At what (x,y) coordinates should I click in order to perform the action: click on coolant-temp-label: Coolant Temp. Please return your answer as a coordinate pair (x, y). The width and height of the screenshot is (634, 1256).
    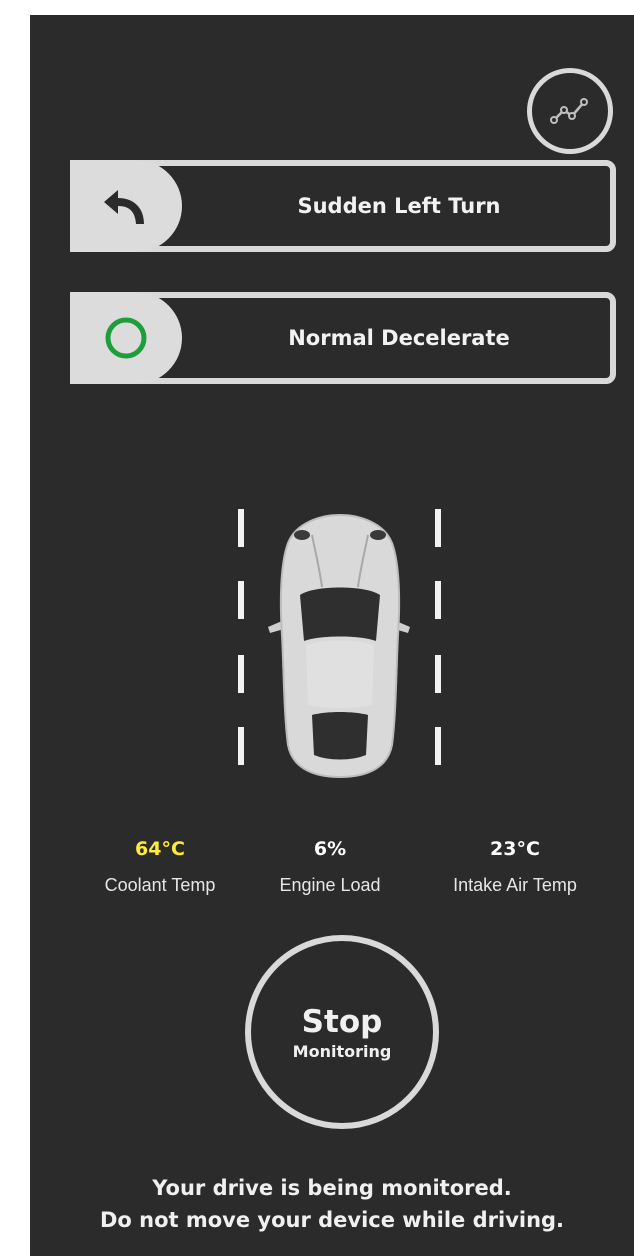
    Looking at the image, I should click on (160, 885).